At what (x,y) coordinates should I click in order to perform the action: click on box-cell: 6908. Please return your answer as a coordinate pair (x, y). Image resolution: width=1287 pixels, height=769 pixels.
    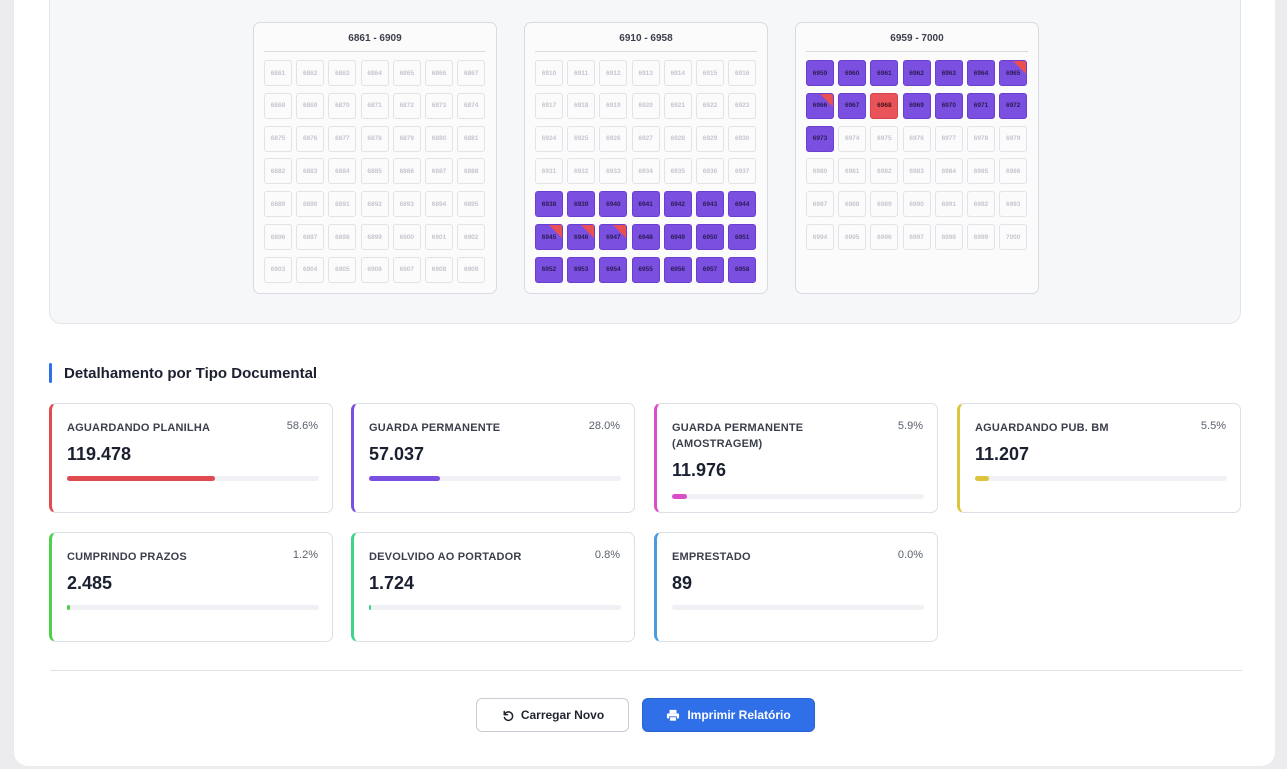
    Looking at the image, I should click on (439, 269).